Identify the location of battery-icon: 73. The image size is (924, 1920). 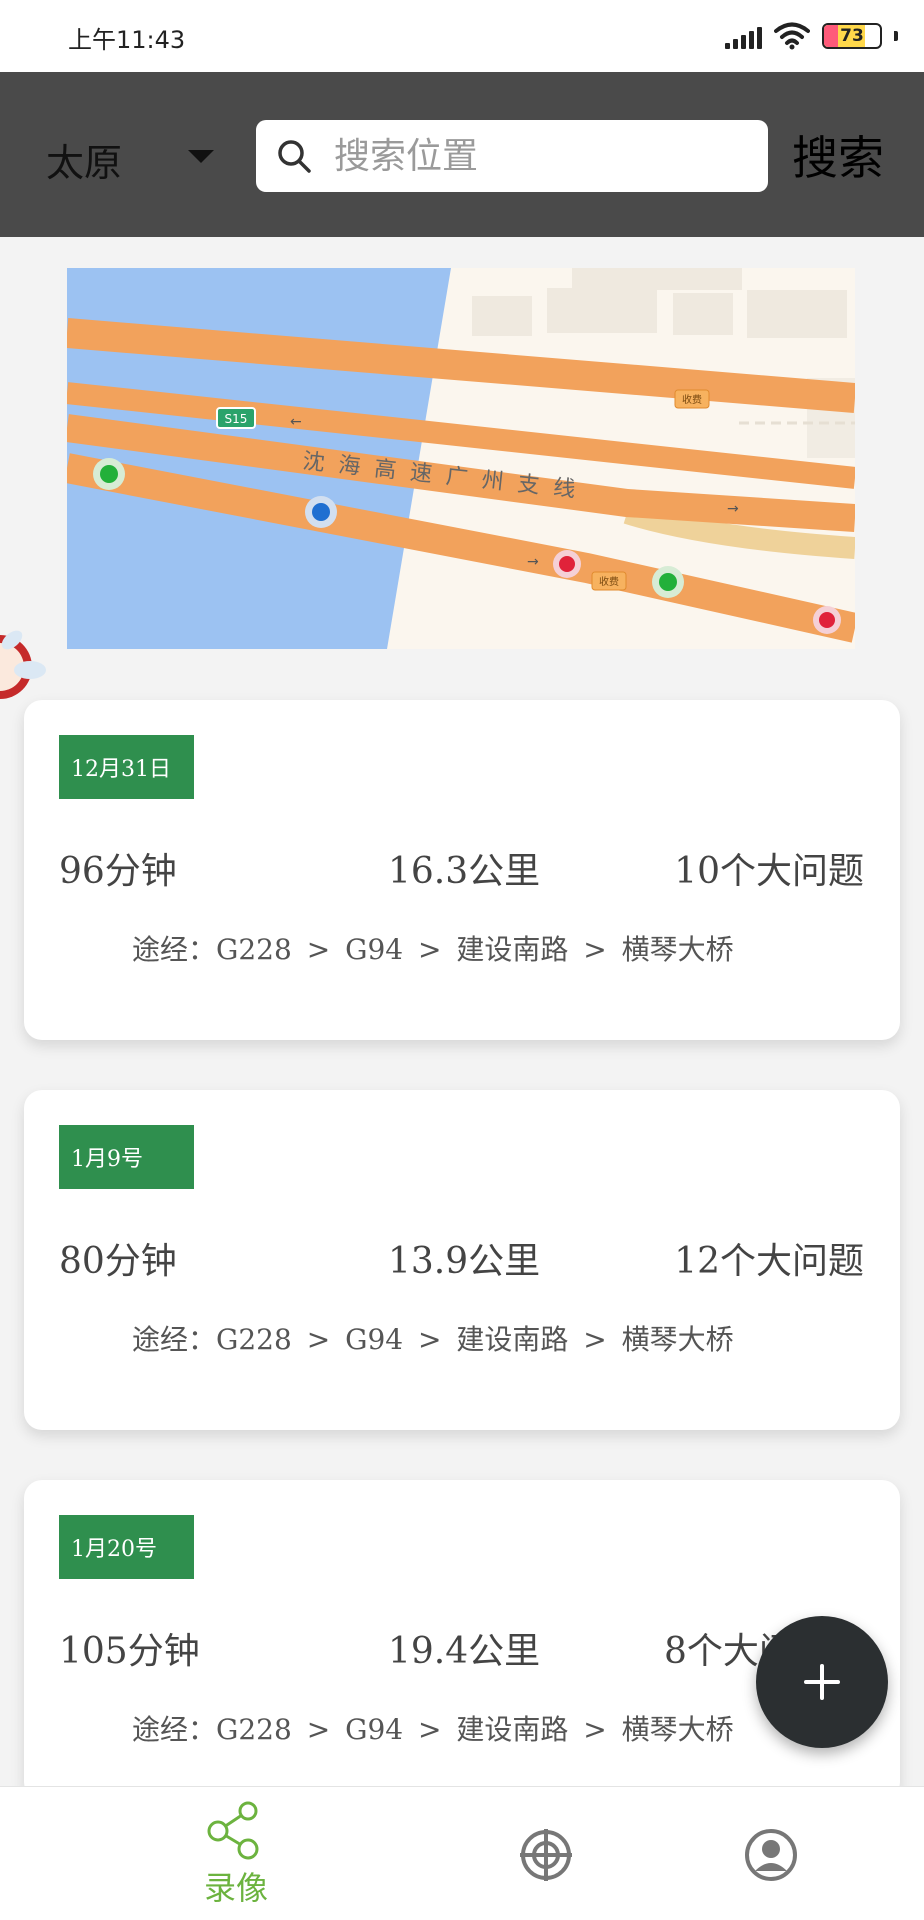
(852, 36).